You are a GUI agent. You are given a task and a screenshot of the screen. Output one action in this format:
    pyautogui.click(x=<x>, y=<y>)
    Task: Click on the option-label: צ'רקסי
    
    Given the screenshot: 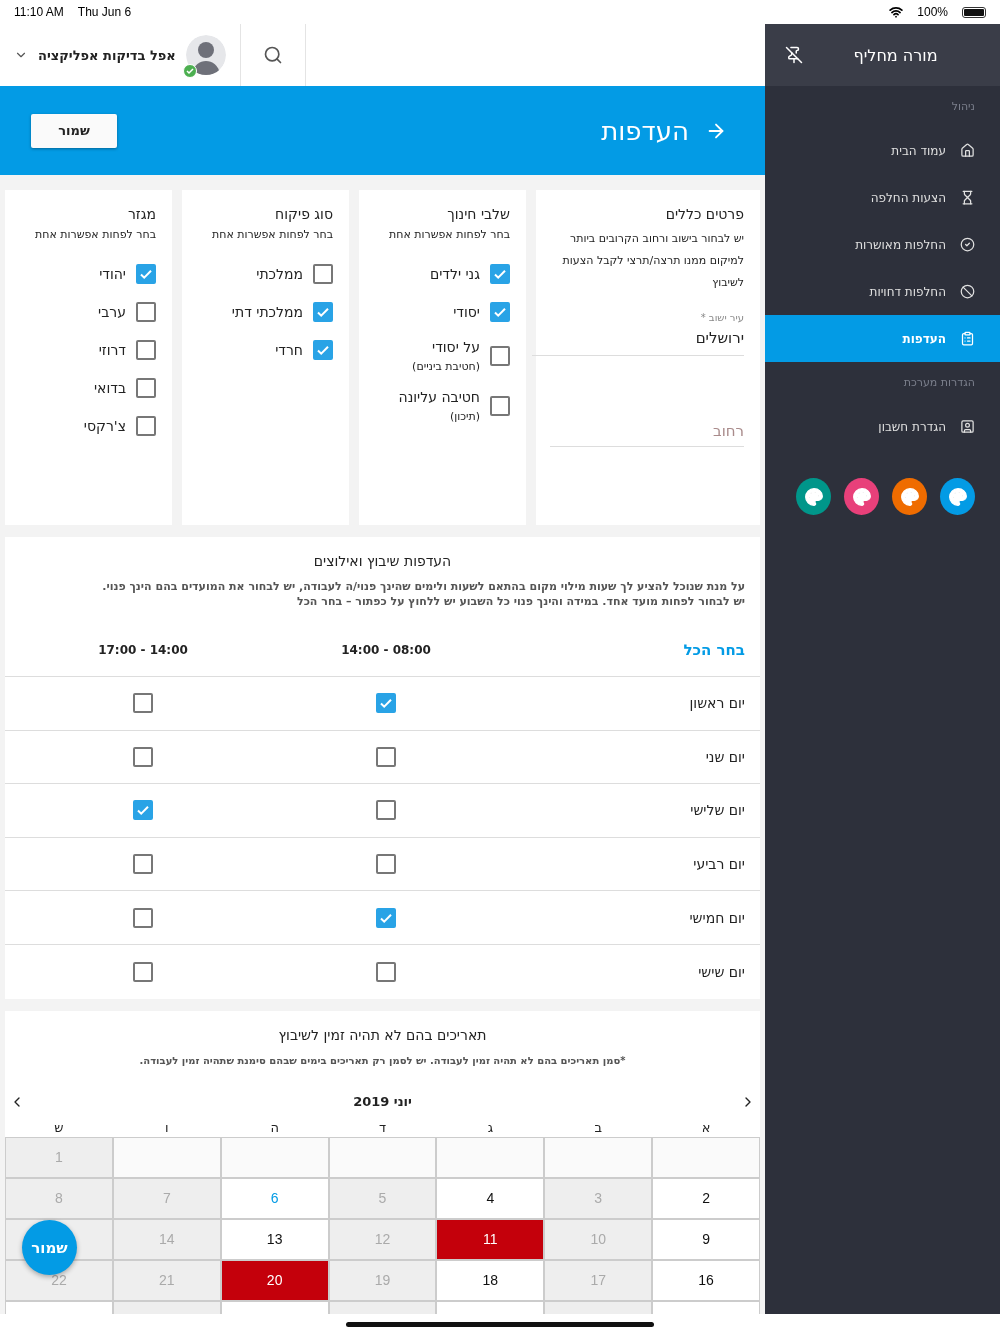 What is the action you would take?
    pyautogui.click(x=104, y=426)
    